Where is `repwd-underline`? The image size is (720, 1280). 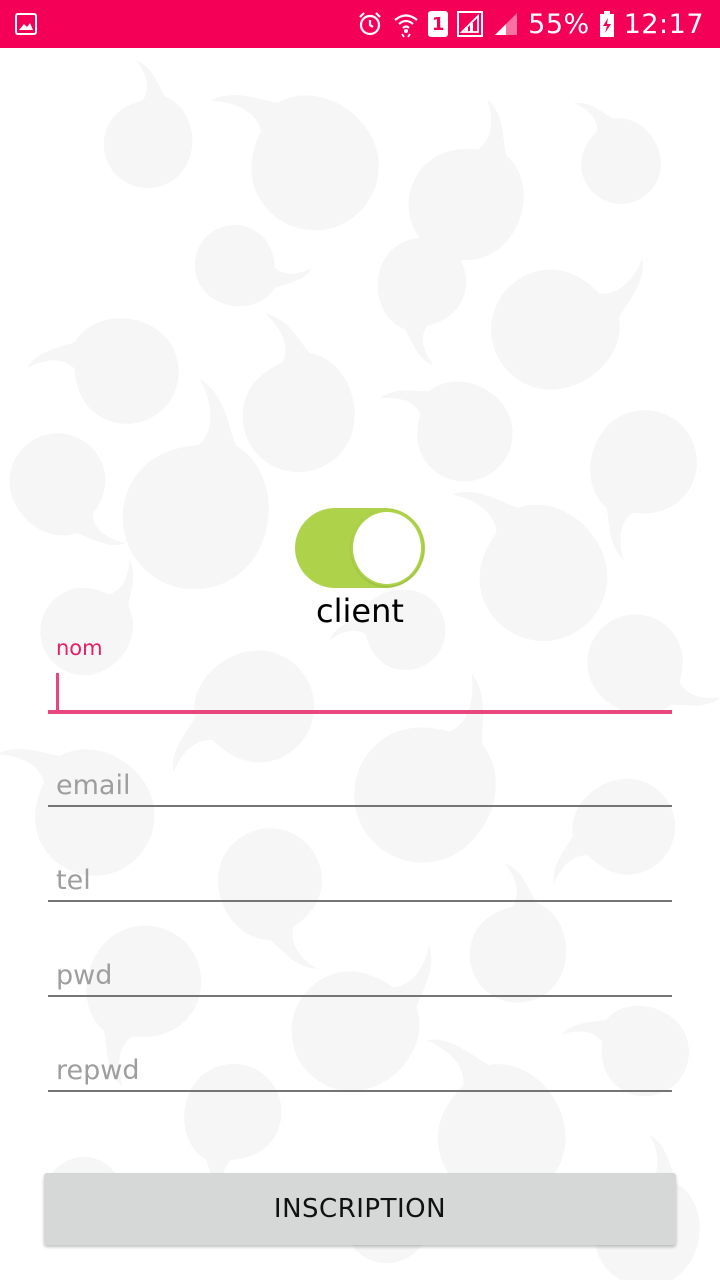
repwd-underline is located at coordinates (360, 1091).